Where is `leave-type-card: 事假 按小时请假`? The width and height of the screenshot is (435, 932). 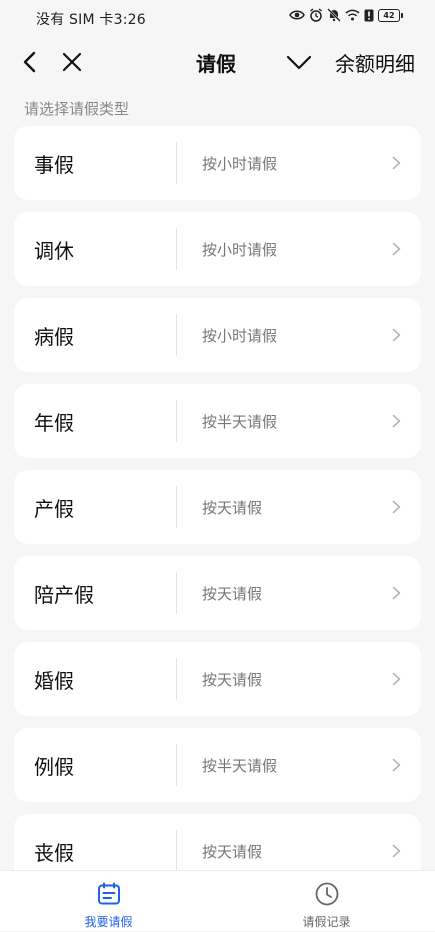
leave-type-card: 事假 按小时请假 is located at coordinates (217, 163).